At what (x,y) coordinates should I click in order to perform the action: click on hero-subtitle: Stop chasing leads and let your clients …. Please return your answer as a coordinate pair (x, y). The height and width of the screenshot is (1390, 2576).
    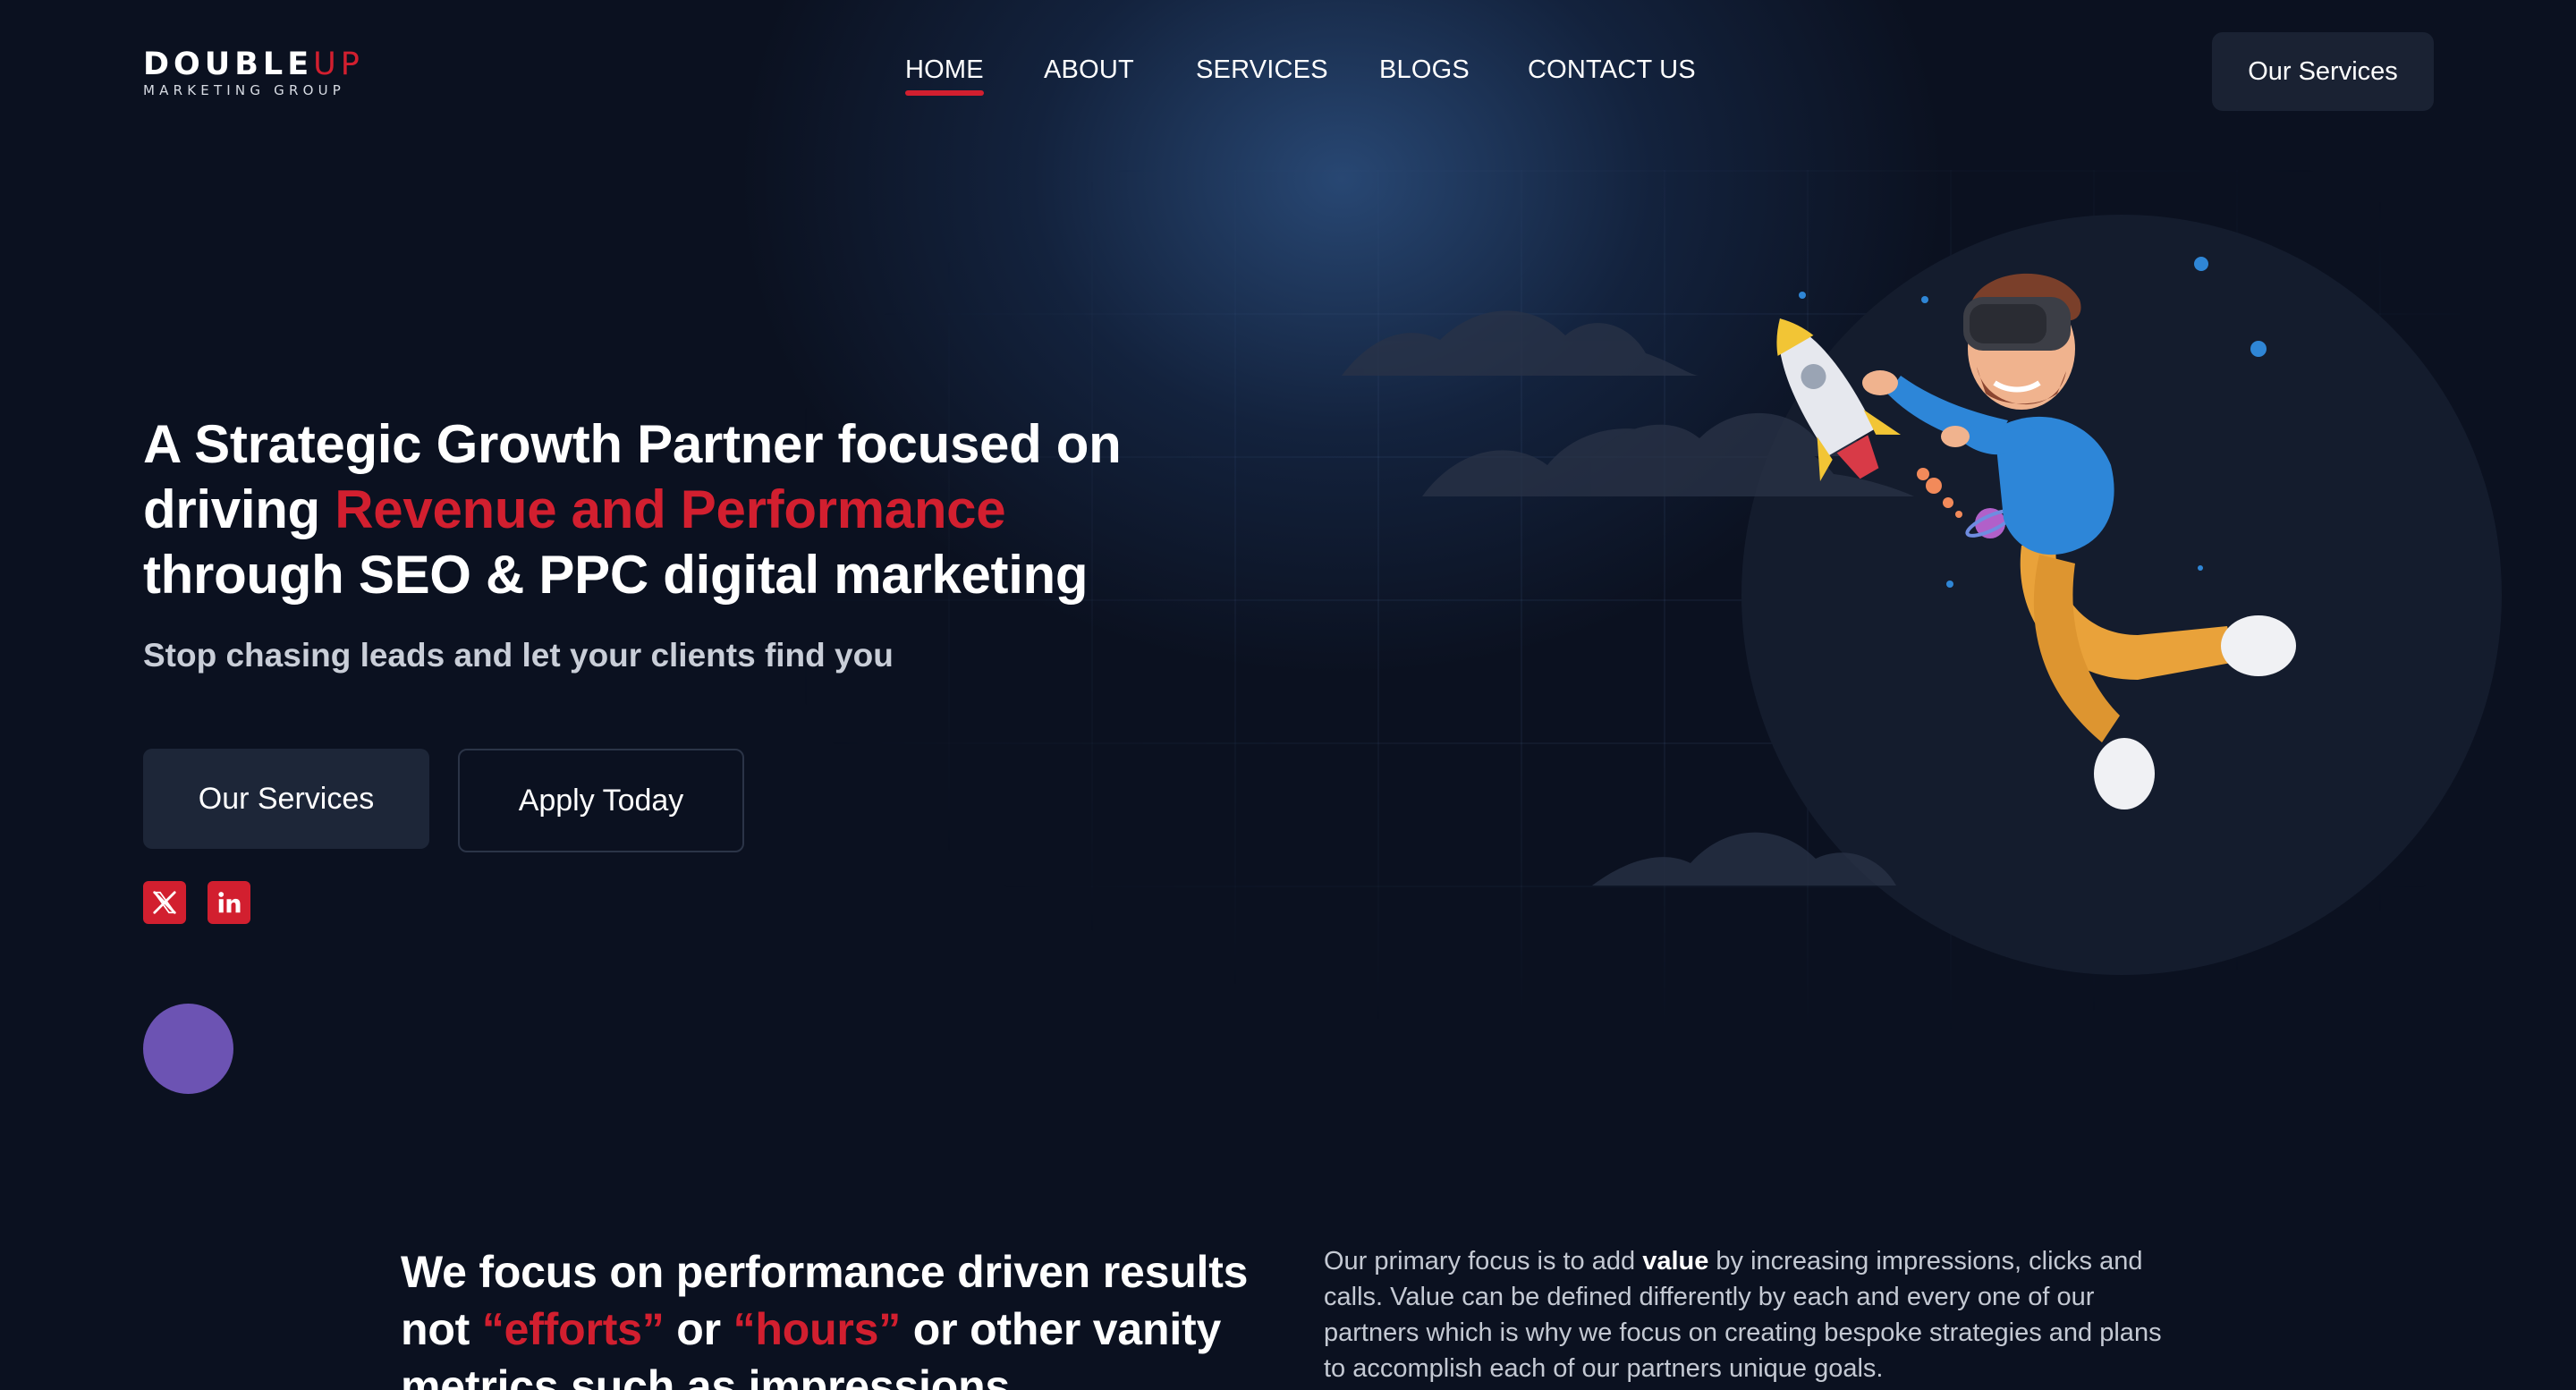
    Looking at the image, I should click on (518, 655).